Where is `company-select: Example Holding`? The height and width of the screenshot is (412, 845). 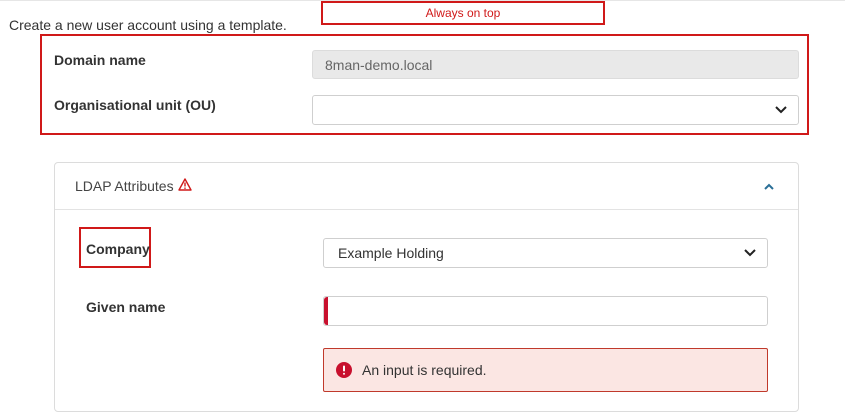 company-select: Example Holding is located at coordinates (545, 253).